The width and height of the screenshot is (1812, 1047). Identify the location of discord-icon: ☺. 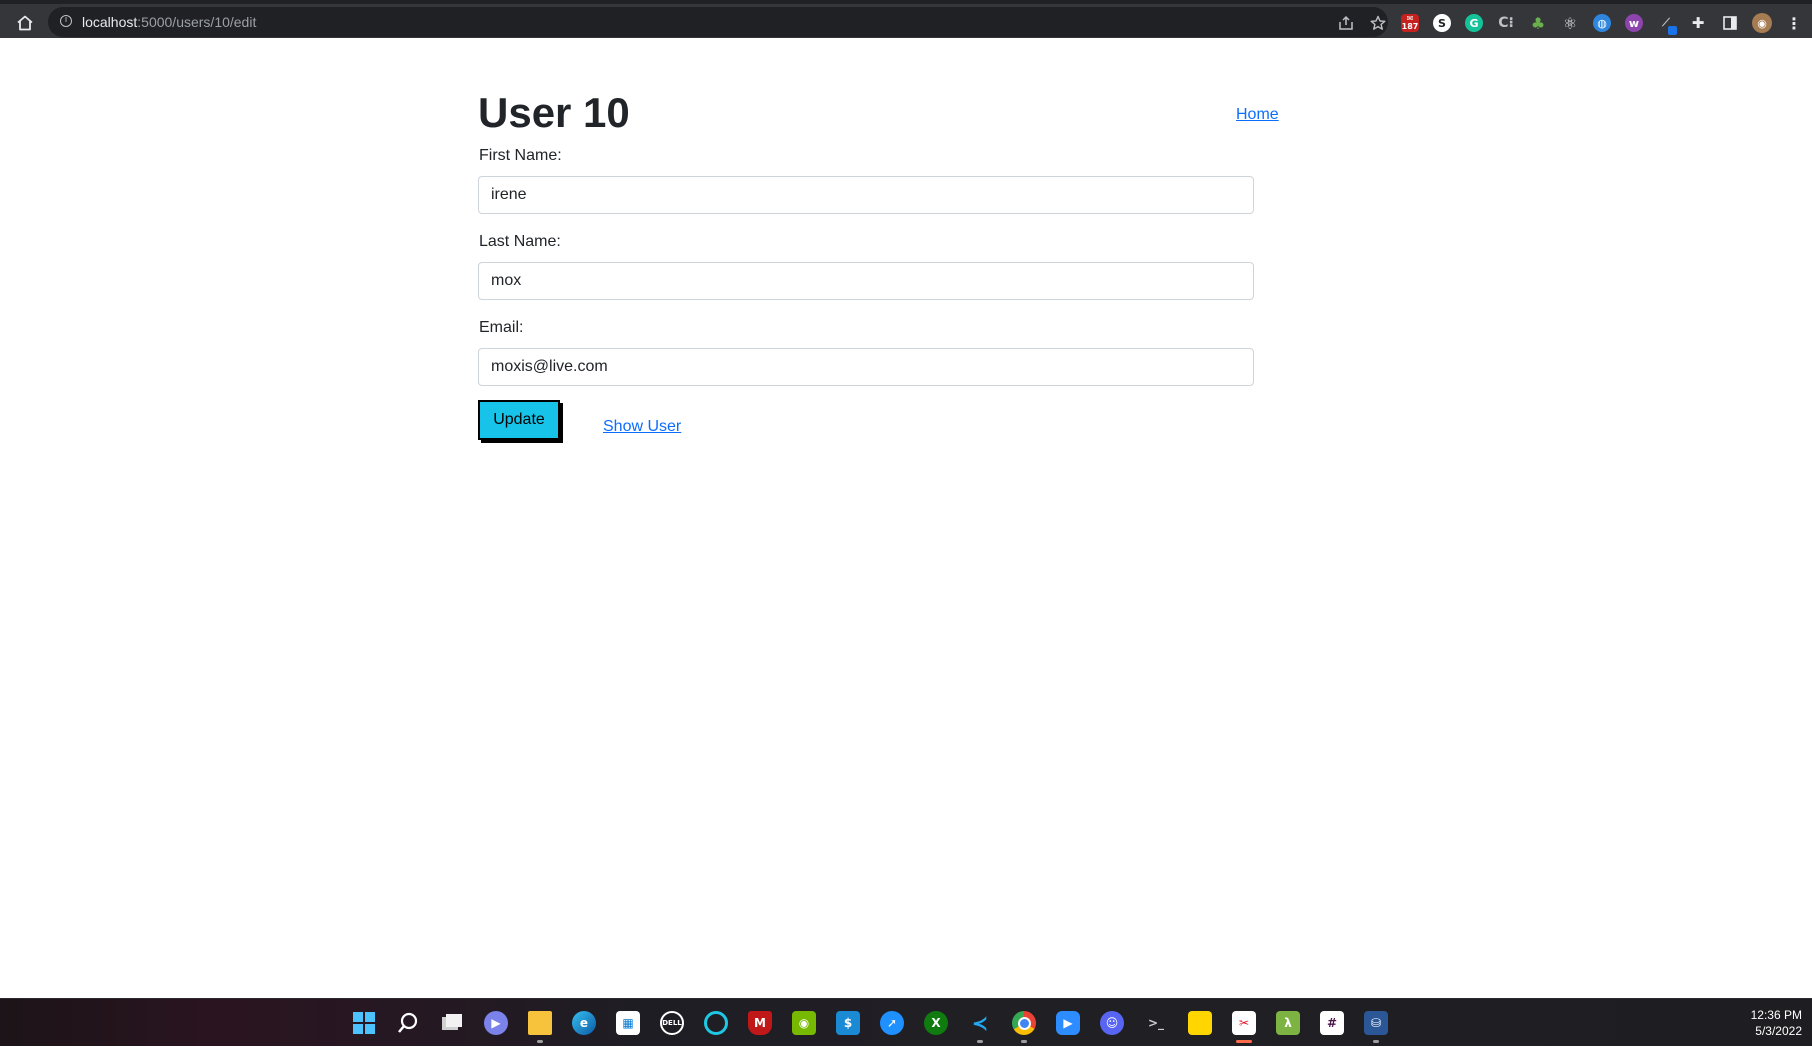
(1112, 1023).